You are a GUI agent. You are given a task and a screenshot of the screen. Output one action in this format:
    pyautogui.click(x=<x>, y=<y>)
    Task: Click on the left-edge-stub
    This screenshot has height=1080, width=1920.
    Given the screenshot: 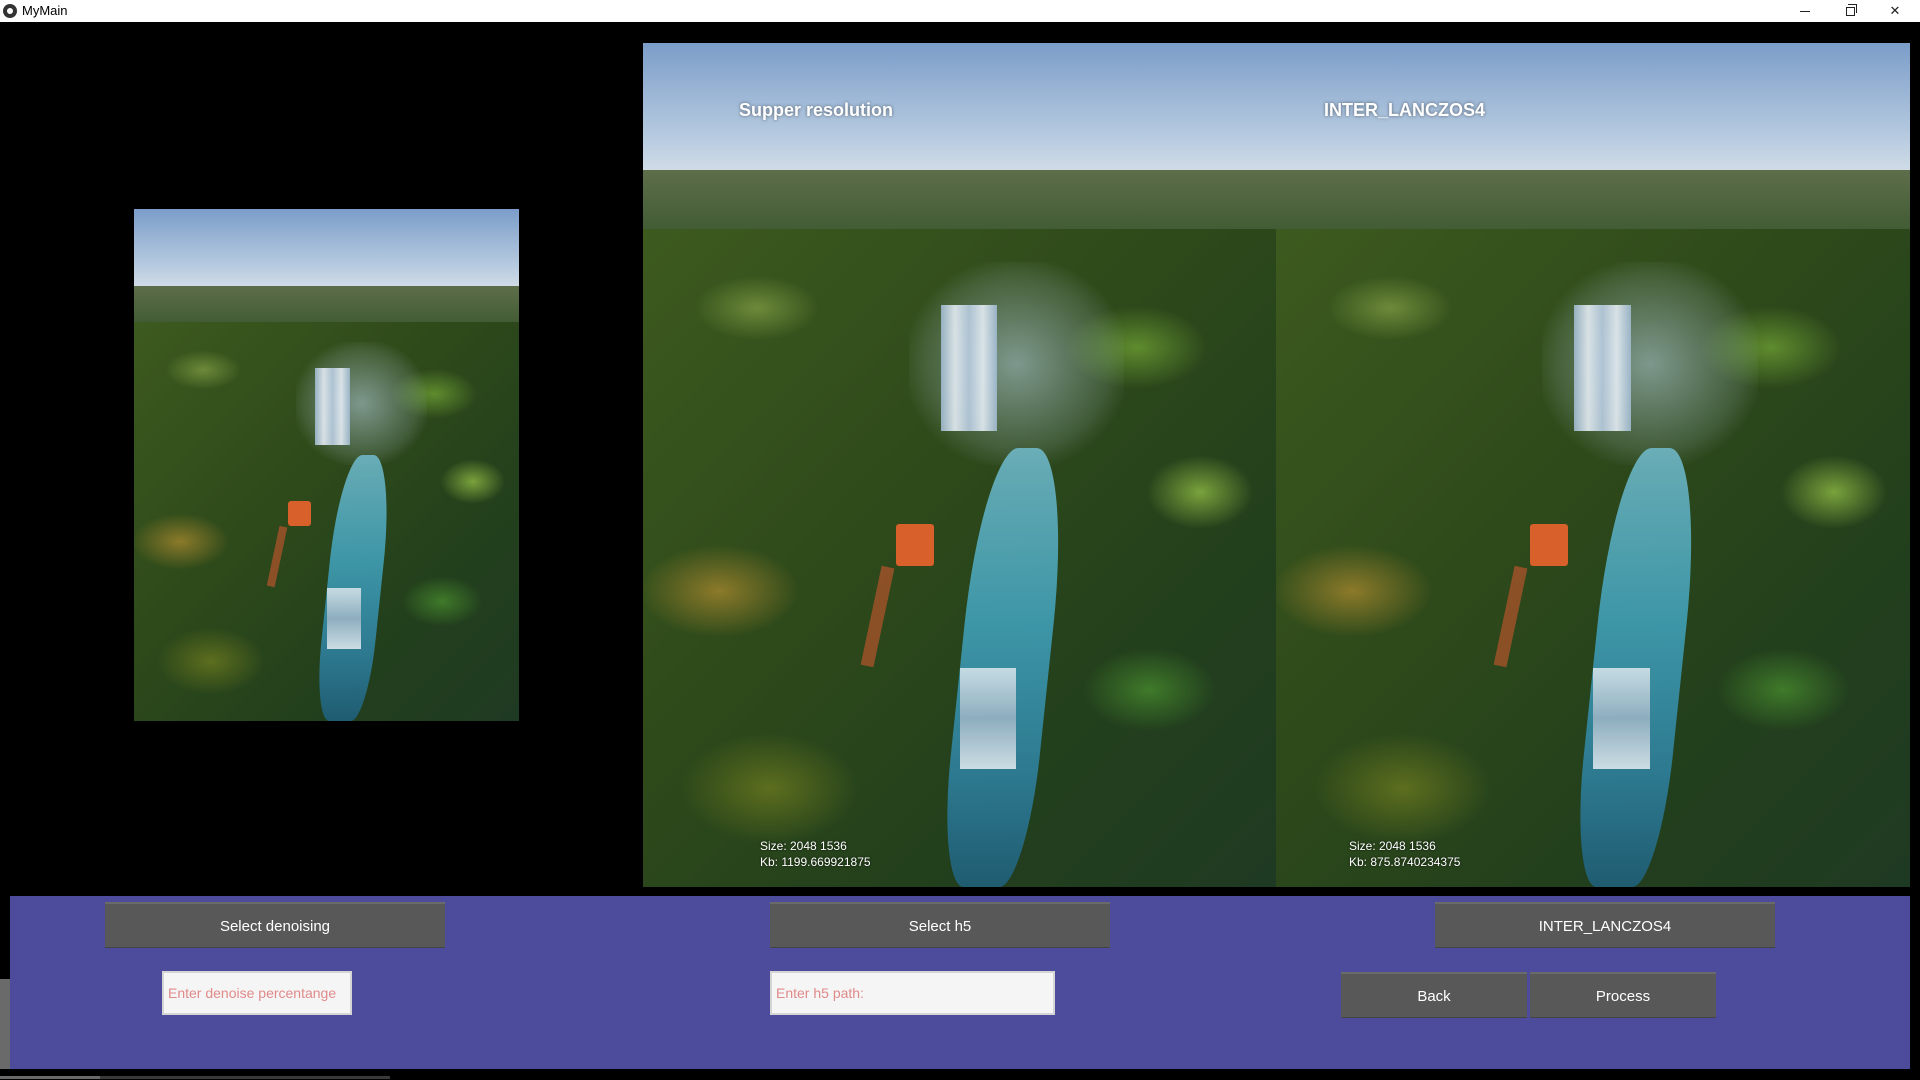 What is the action you would take?
    pyautogui.click(x=5, y=1029)
    